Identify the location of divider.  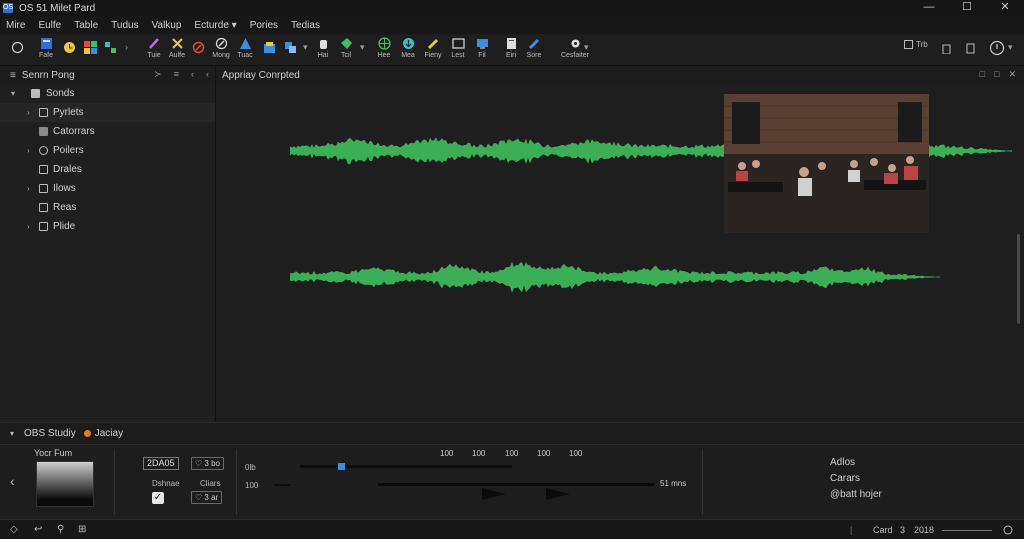
(114, 482).